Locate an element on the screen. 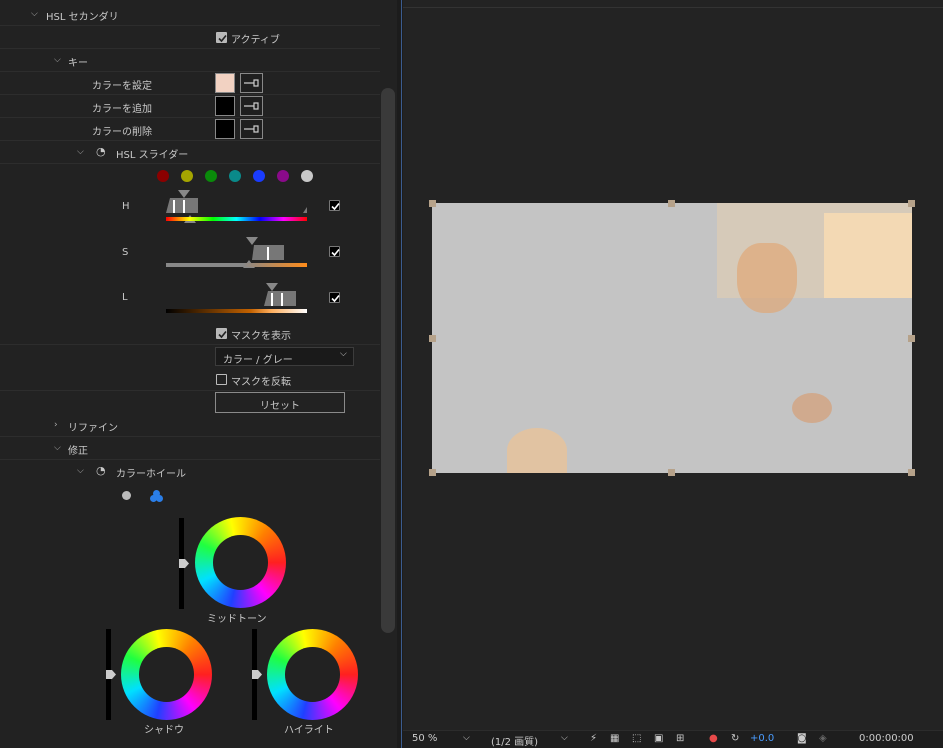 This screenshot has width=943, height=748. handle-top is located at coordinates (671, 203).